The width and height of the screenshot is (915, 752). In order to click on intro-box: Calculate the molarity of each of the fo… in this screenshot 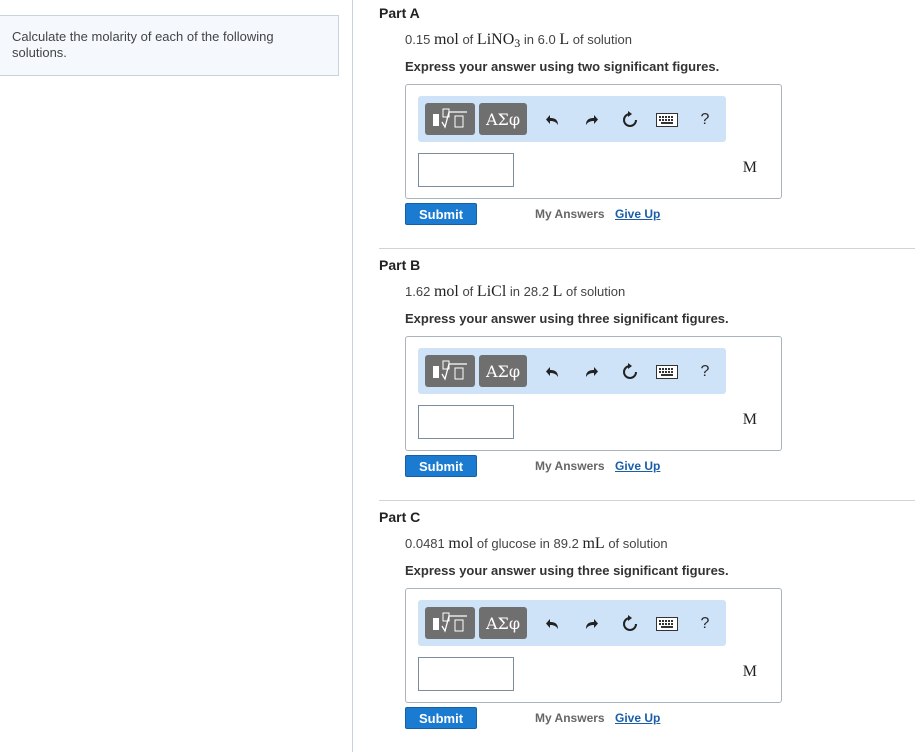, I will do `click(169, 45)`.